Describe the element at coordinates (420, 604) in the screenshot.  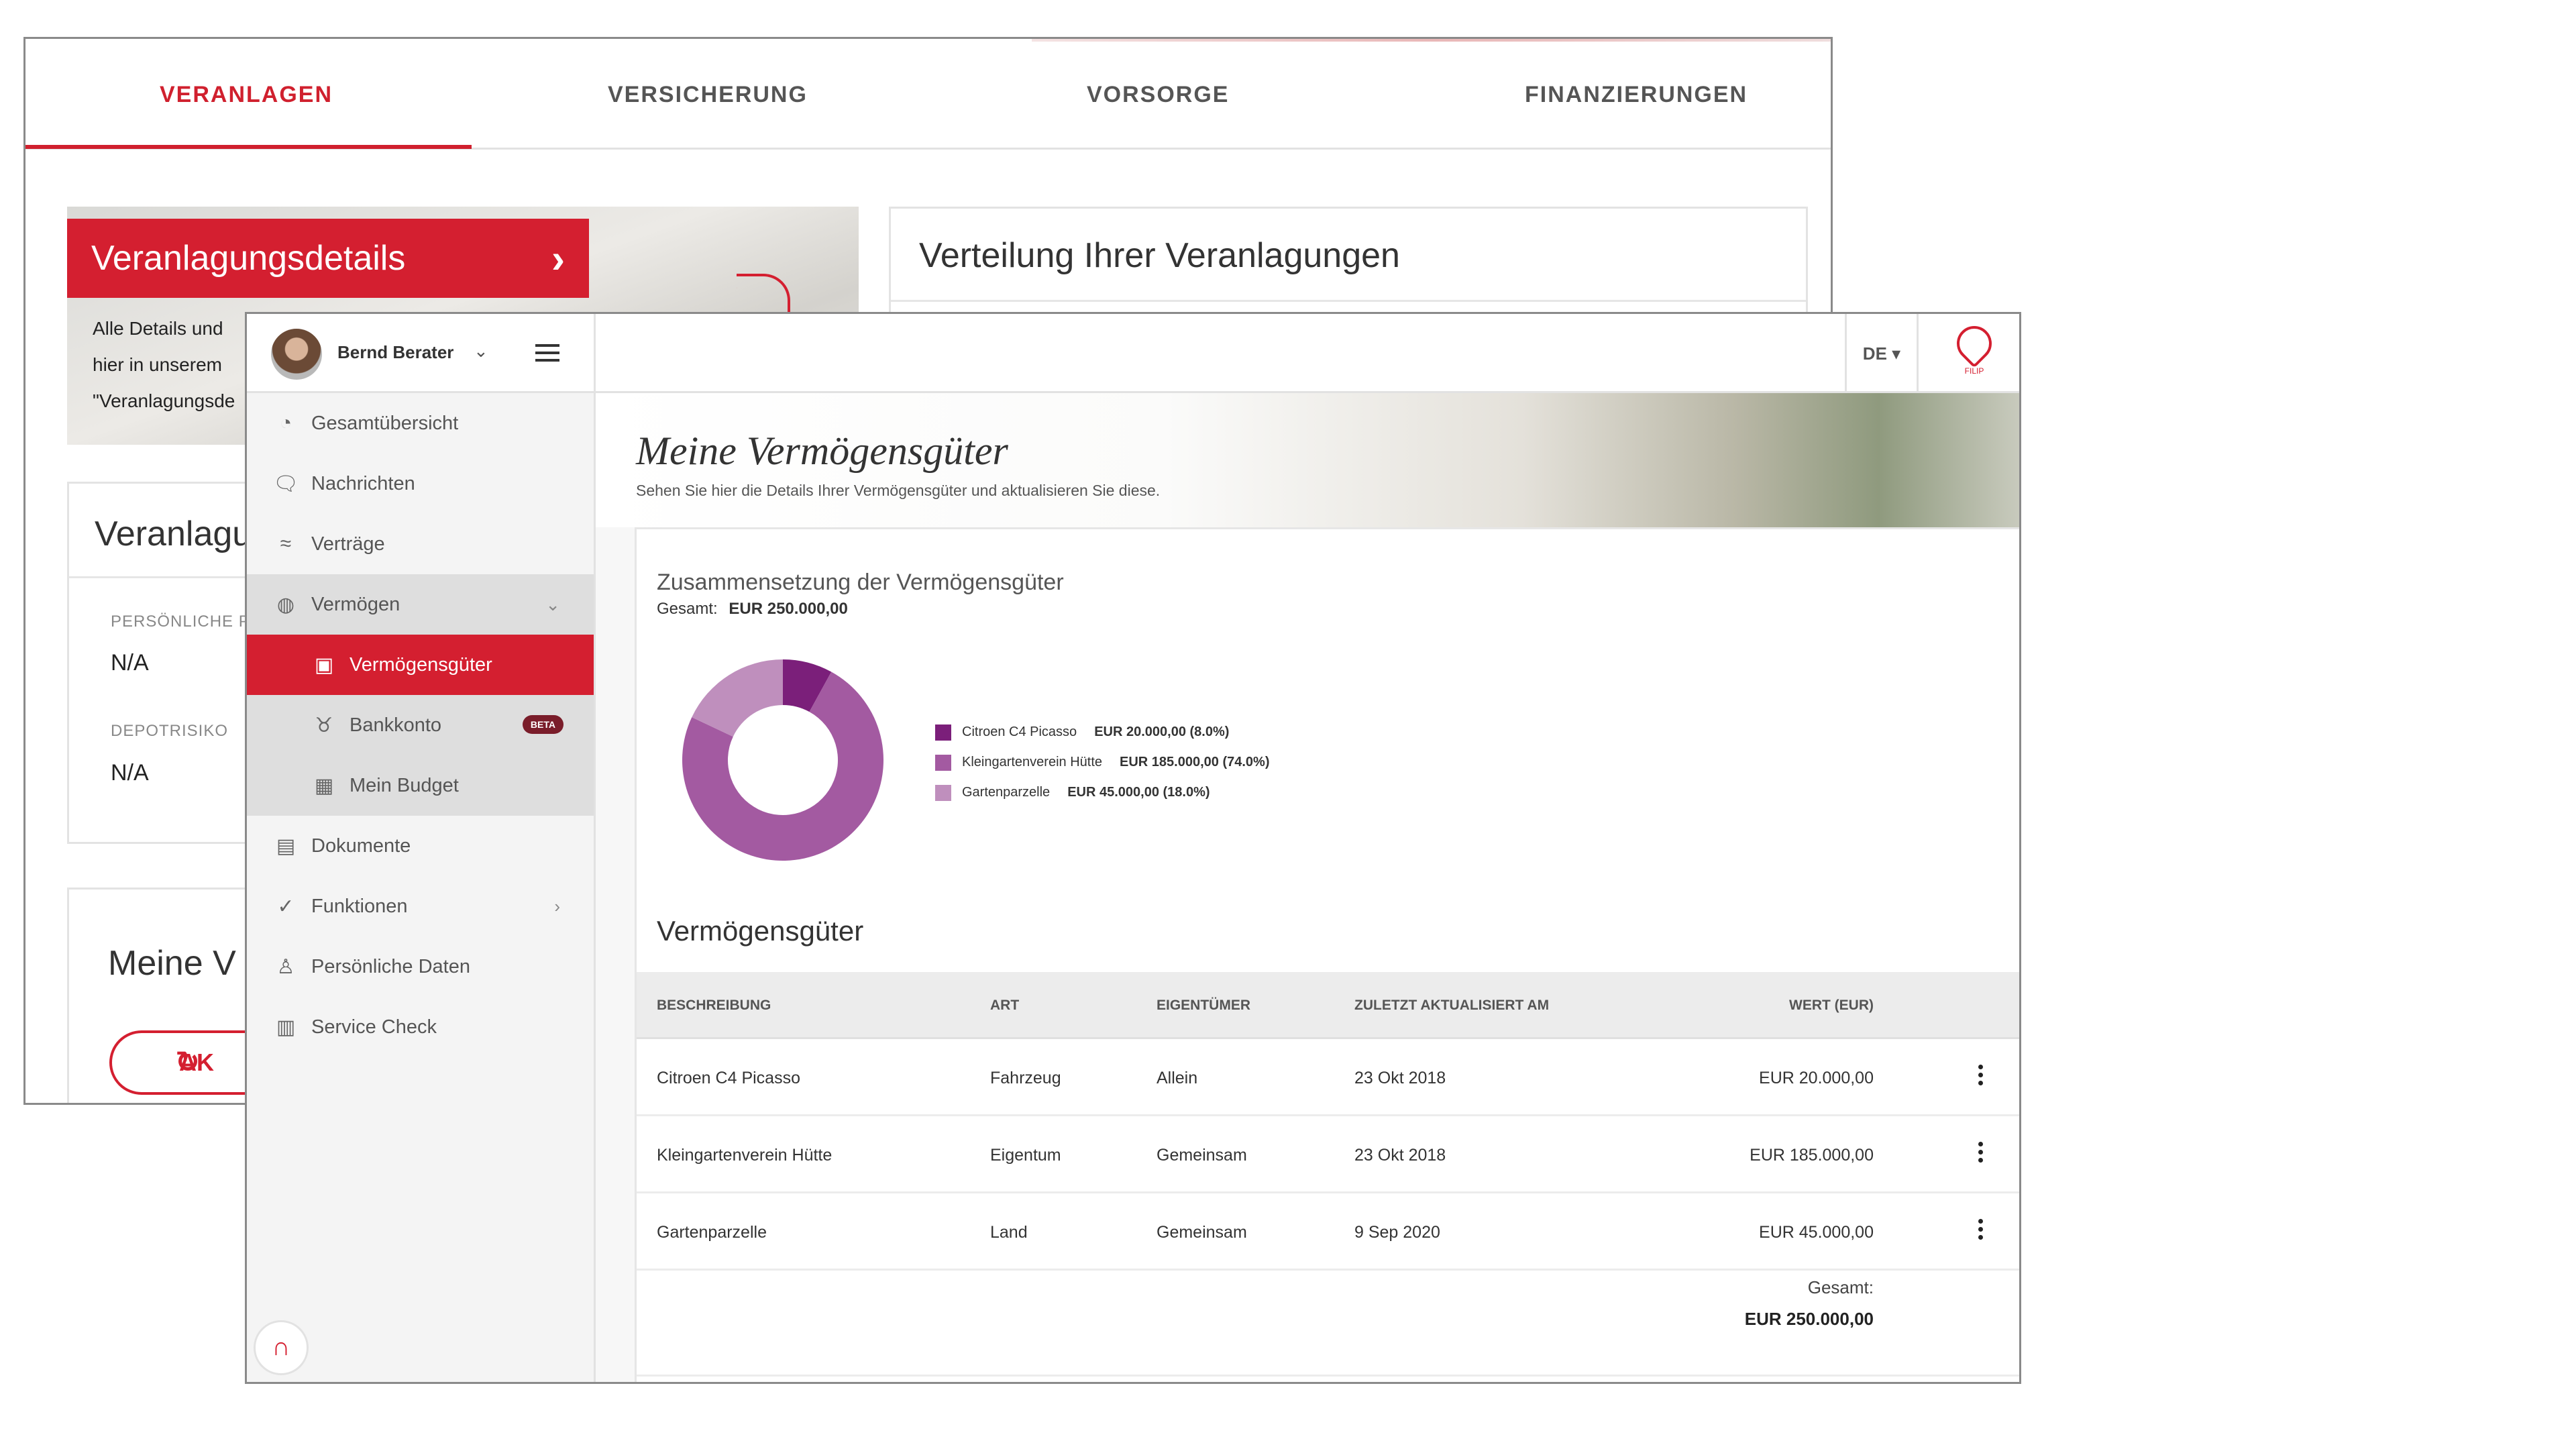
I see `sidebar-item-vermoegen: ◍ Vermögen ⌄` at that location.